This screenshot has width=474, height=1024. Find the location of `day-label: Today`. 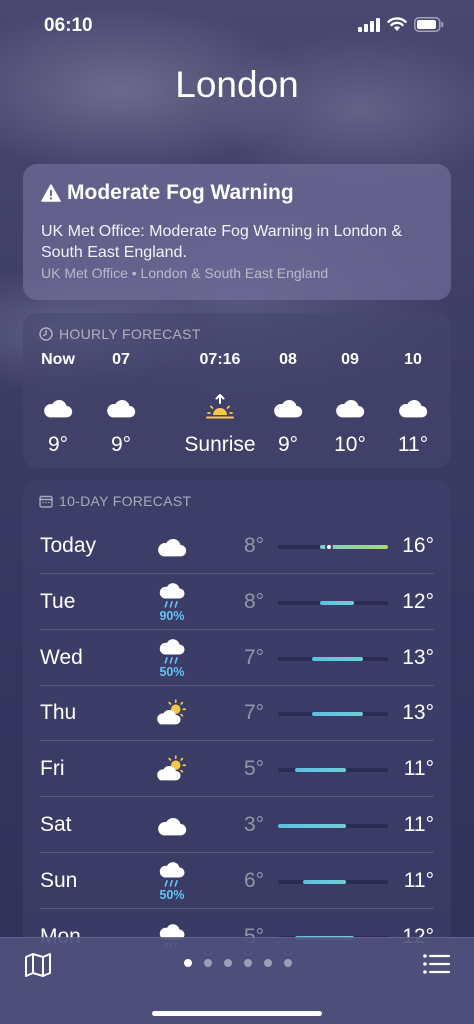

day-label: Today is located at coordinates (68, 545).